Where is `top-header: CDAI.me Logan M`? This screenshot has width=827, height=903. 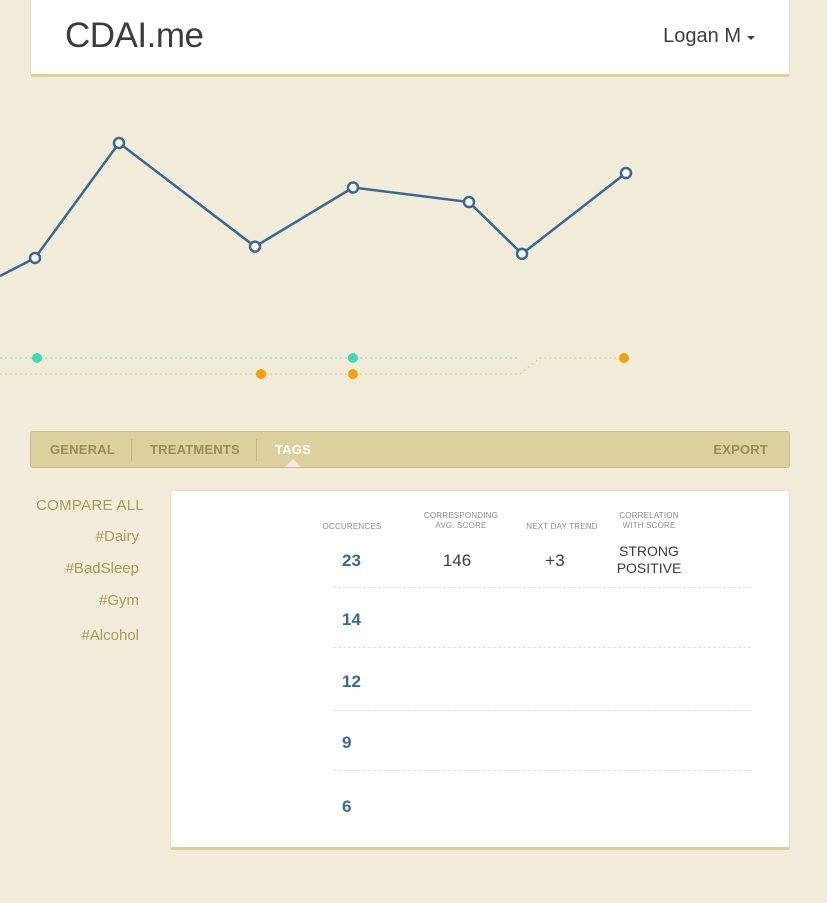
top-header: CDAI.me Logan M is located at coordinates (410, 38).